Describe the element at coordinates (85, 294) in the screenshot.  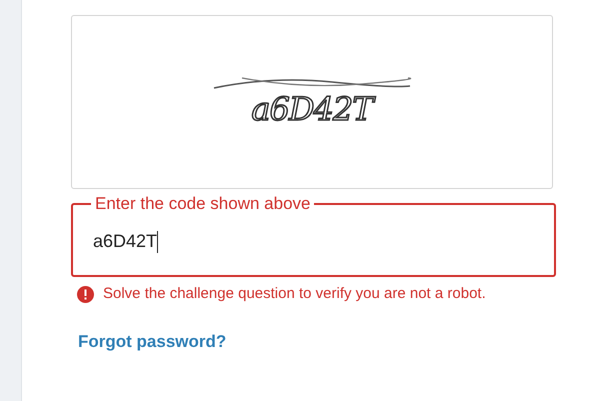
I see `error-icon` at that location.